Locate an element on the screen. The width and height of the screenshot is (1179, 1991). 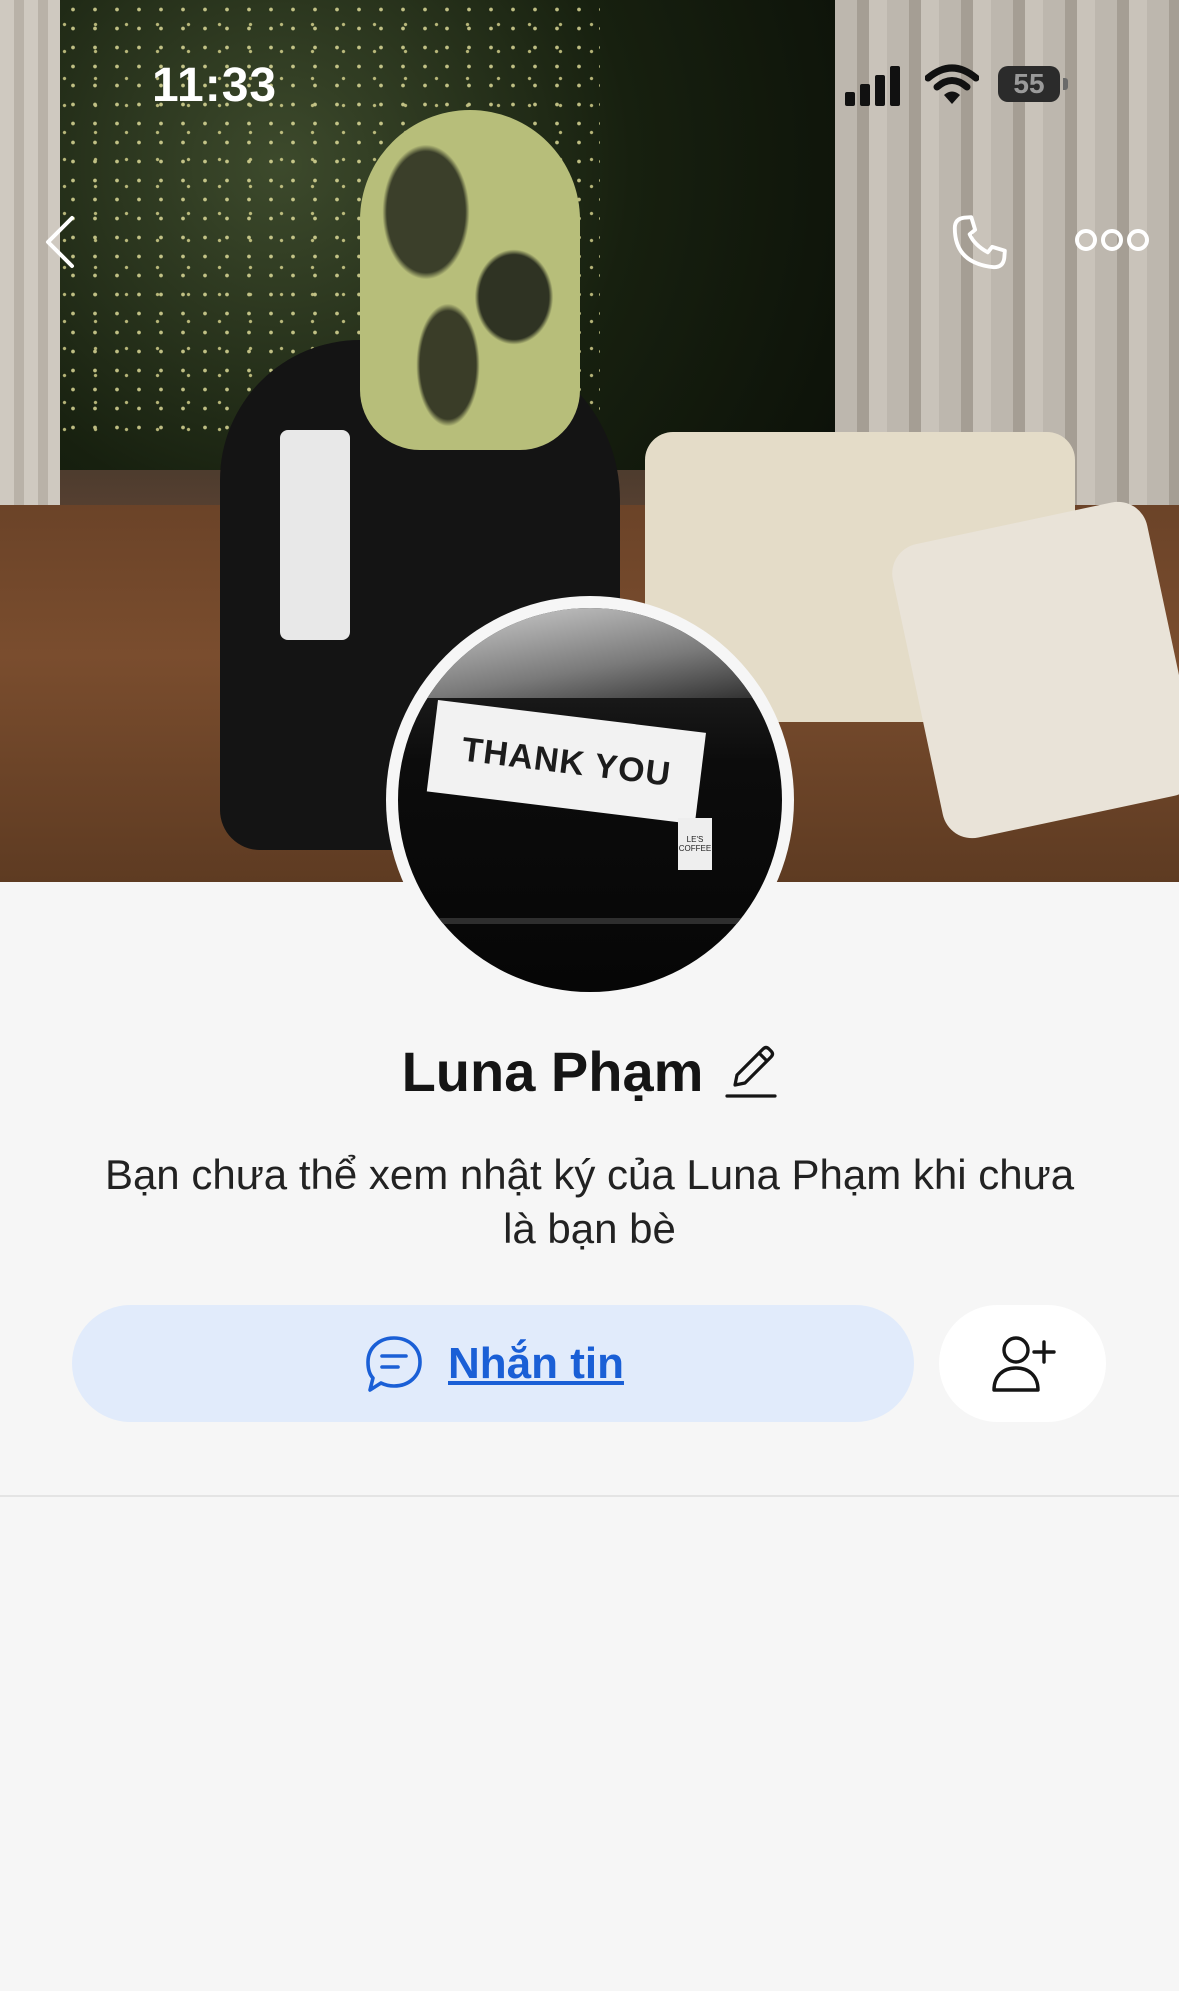
call-button is located at coordinates (979, 243).